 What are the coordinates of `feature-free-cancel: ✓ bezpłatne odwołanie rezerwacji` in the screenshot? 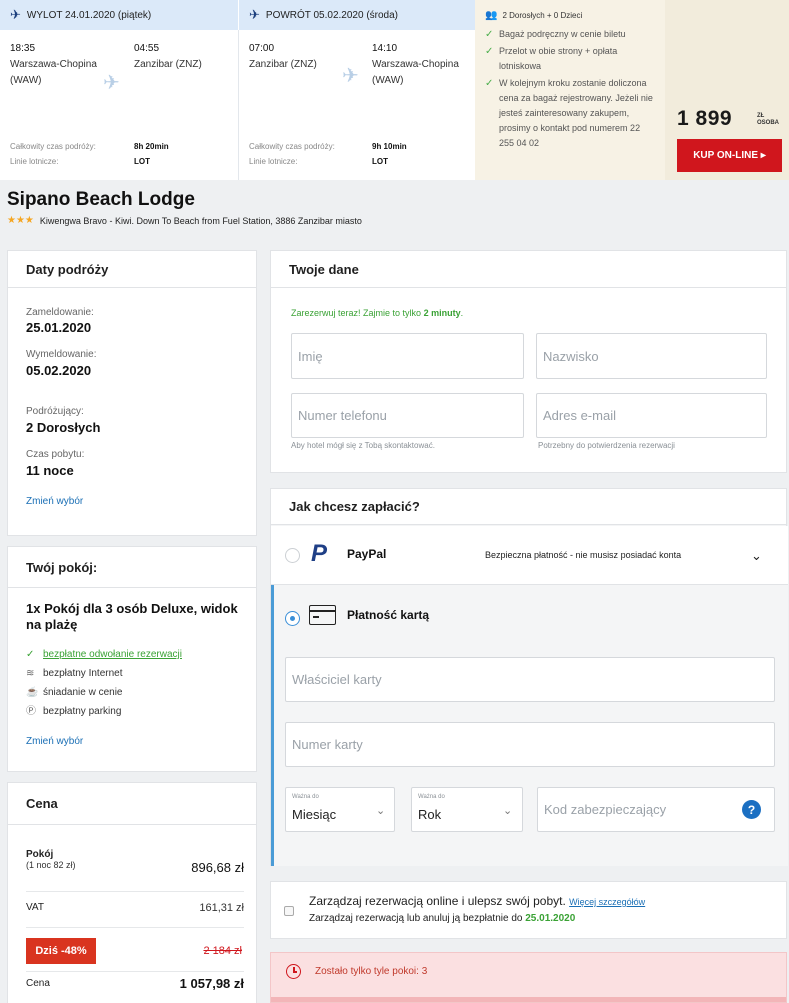 It's located at (138, 654).